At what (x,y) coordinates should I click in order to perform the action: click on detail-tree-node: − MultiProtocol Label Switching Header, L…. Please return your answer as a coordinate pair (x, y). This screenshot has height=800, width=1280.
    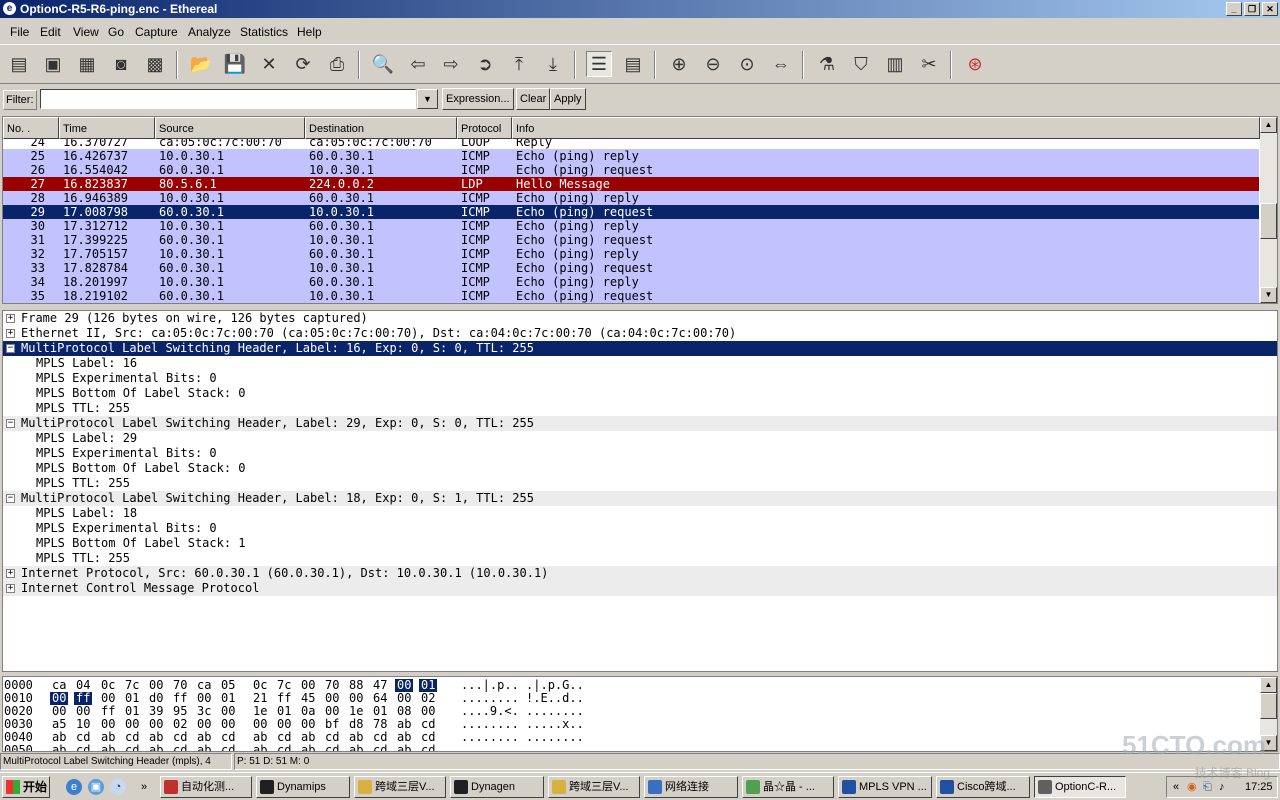
    Looking at the image, I should click on (640, 423).